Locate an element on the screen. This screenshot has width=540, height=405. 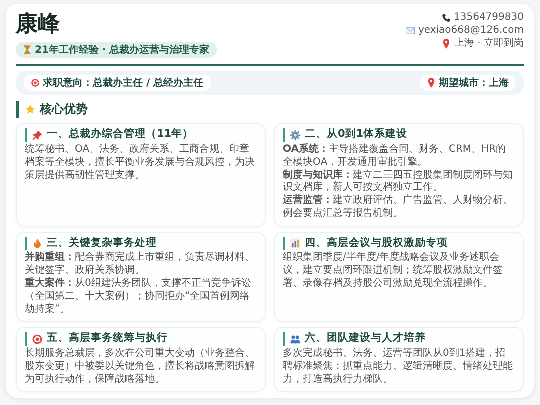
card-title: 六、团队建设与人才培养 is located at coordinates (365, 339).